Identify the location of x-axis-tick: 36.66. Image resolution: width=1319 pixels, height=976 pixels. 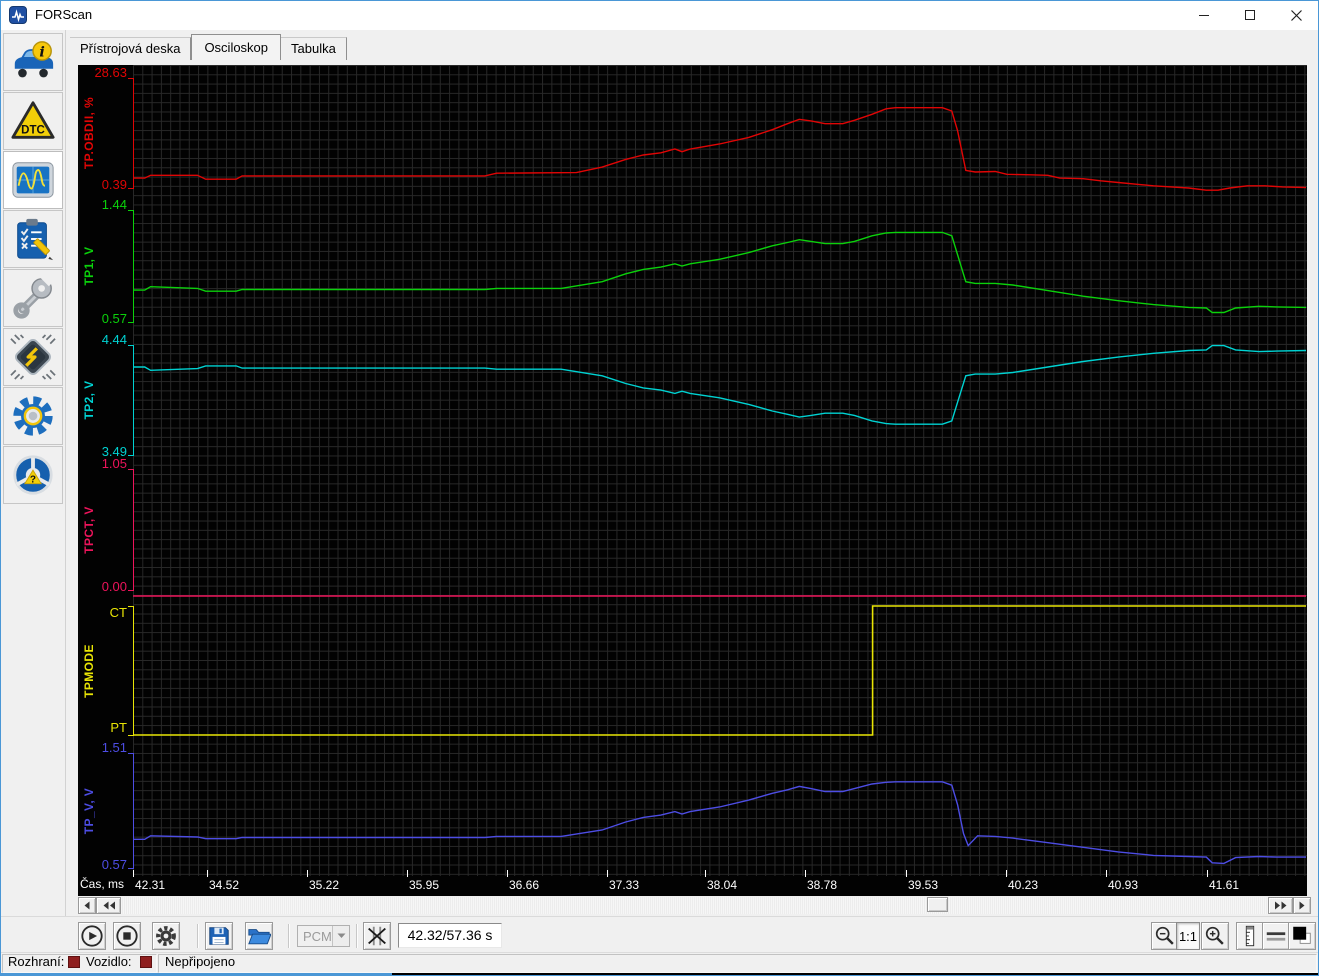
(523, 881).